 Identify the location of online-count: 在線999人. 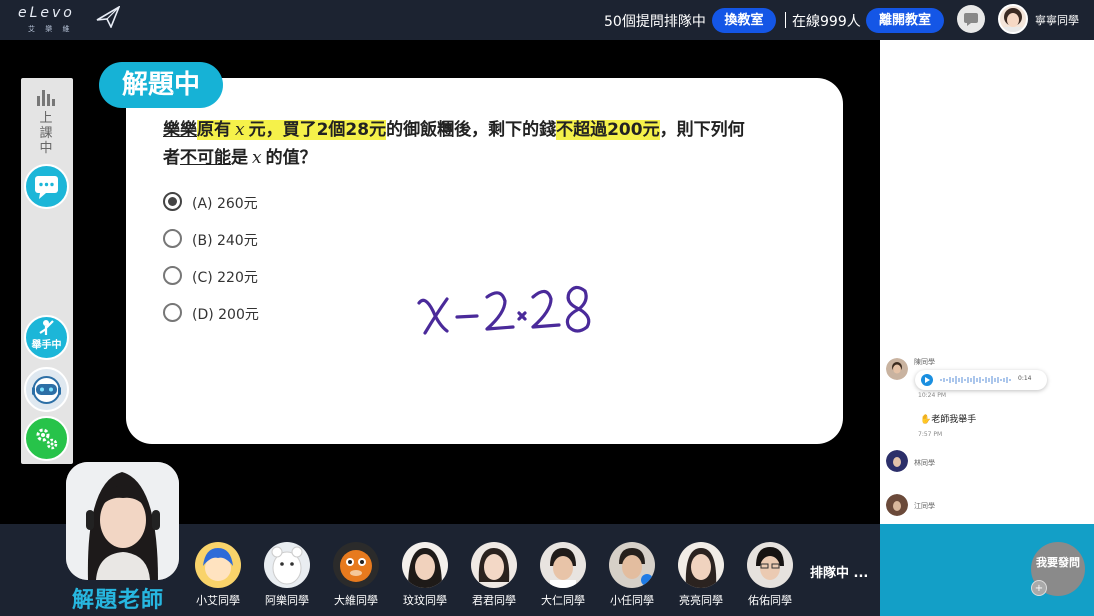
(826, 22).